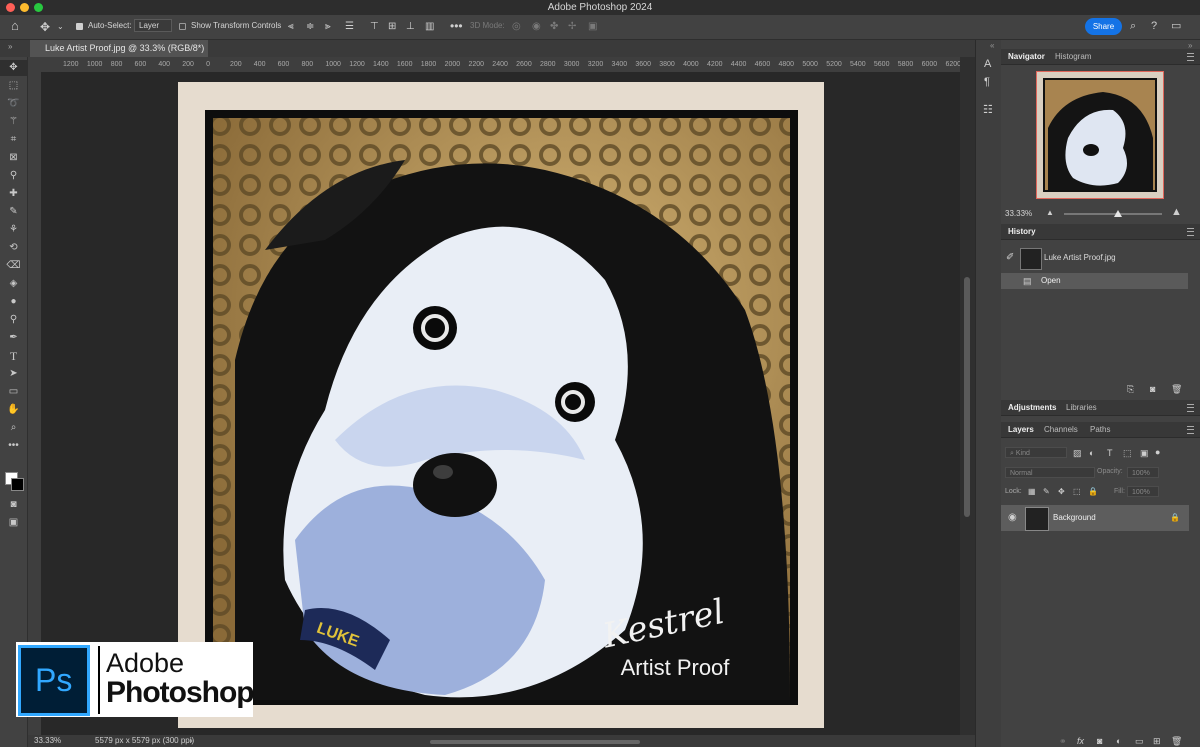 The image size is (1200, 747). I want to click on tab-libraries: Libraries, so click(1081, 408).